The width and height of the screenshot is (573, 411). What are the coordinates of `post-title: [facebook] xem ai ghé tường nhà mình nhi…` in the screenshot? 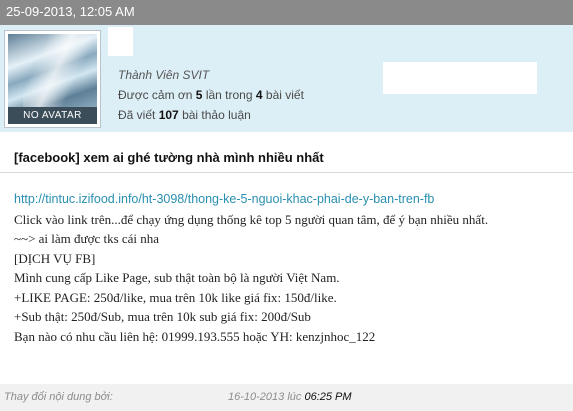 It's located at (169, 157).